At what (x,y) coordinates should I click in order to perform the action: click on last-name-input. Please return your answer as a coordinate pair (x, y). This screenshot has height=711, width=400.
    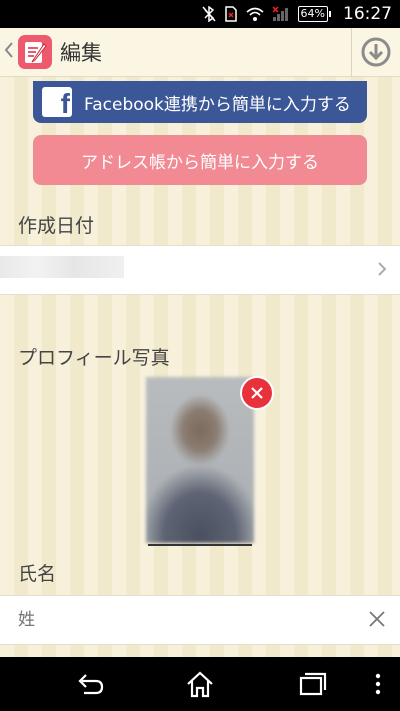
    Looking at the image, I should click on (178, 620).